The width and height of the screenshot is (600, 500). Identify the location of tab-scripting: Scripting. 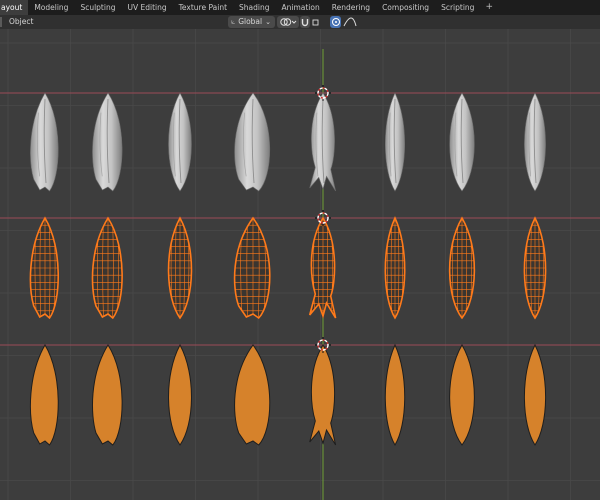
(457, 7).